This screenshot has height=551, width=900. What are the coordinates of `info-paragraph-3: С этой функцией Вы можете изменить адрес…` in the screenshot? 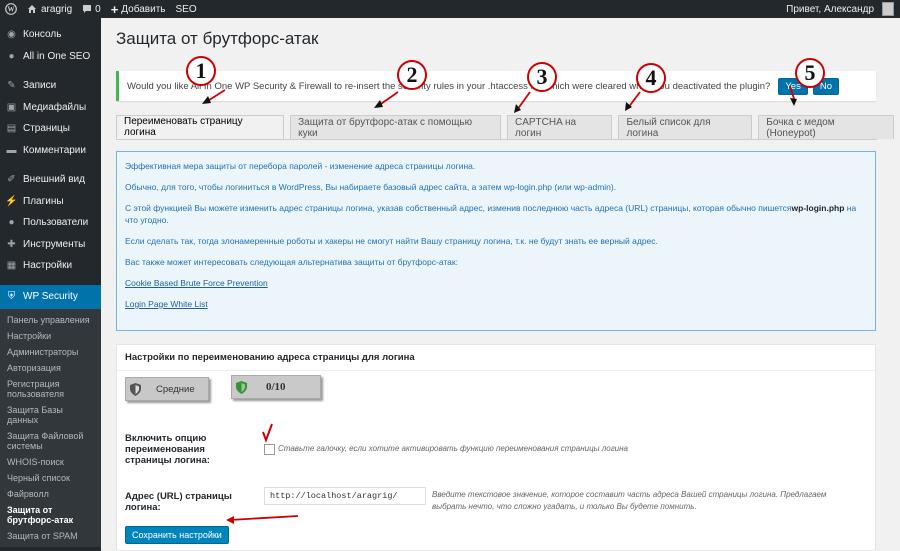 It's located at (496, 214).